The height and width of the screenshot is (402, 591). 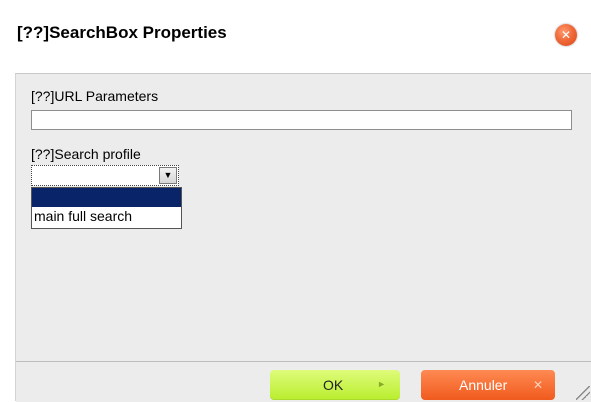 I want to click on close-glyph: ✕, so click(x=566, y=35).